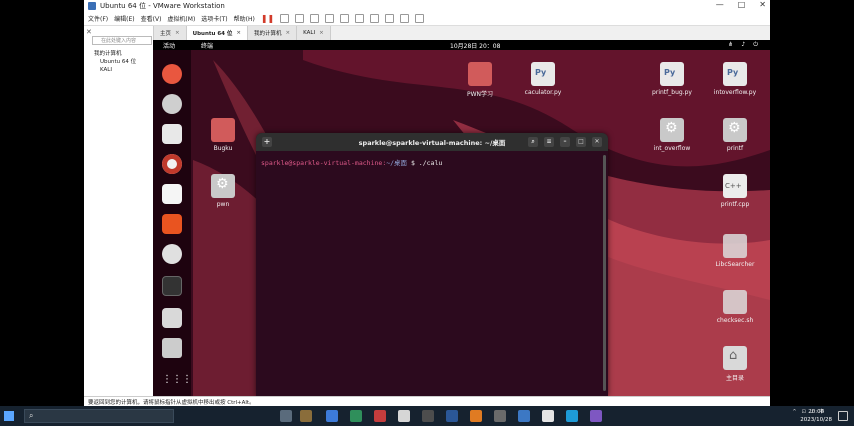 This screenshot has height=426, width=854. What do you see at coordinates (549, 142) in the screenshot?
I see `hamburger-menu-icon: ≡` at bounding box center [549, 142].